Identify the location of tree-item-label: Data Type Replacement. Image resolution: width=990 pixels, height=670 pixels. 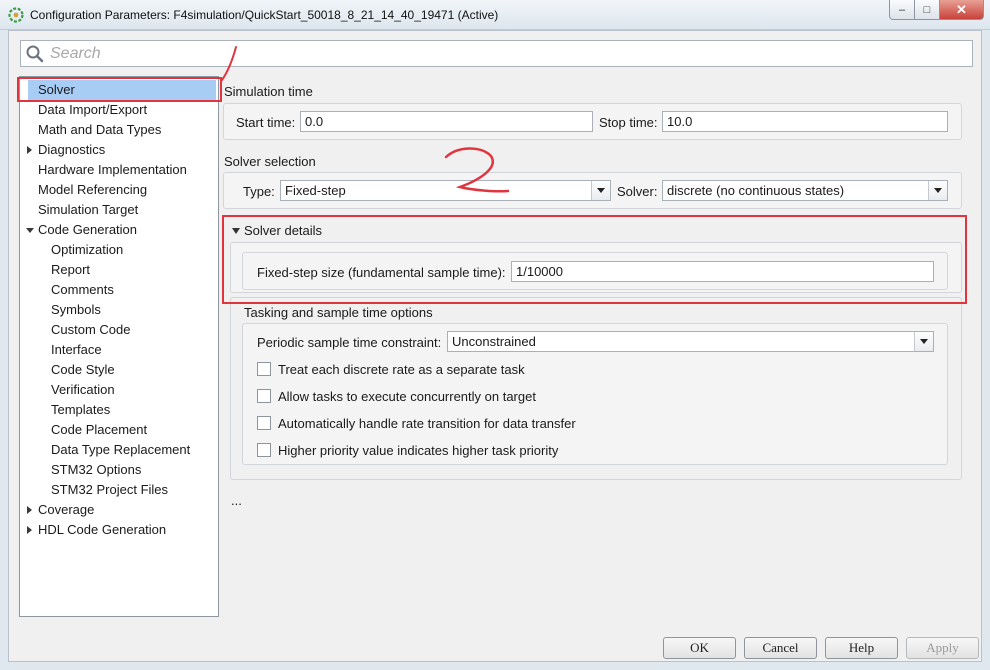
(121, 449).